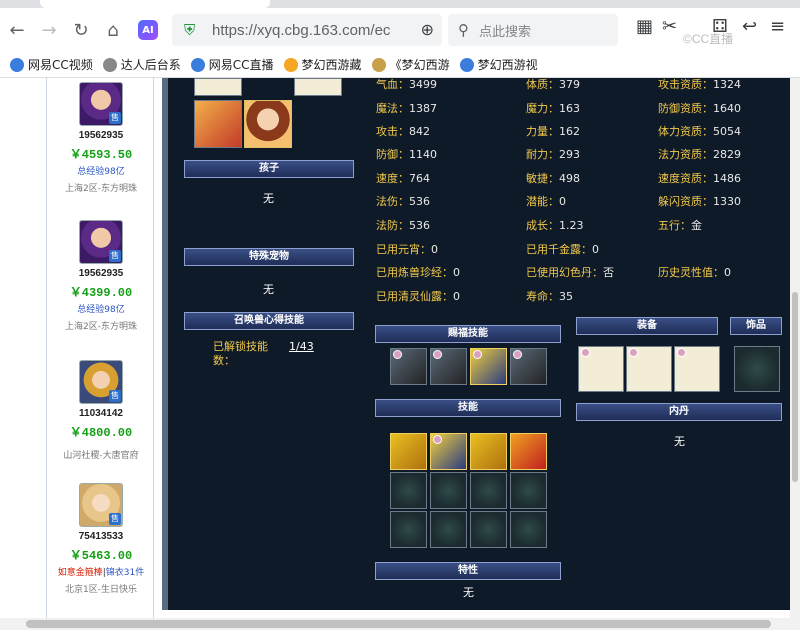 This screenshot has width=800, height=630. What do you see at coordinates (101, 556) in the screenshot?
I see `seller-price: ￥5463.00` at bounding box center [101, 556].